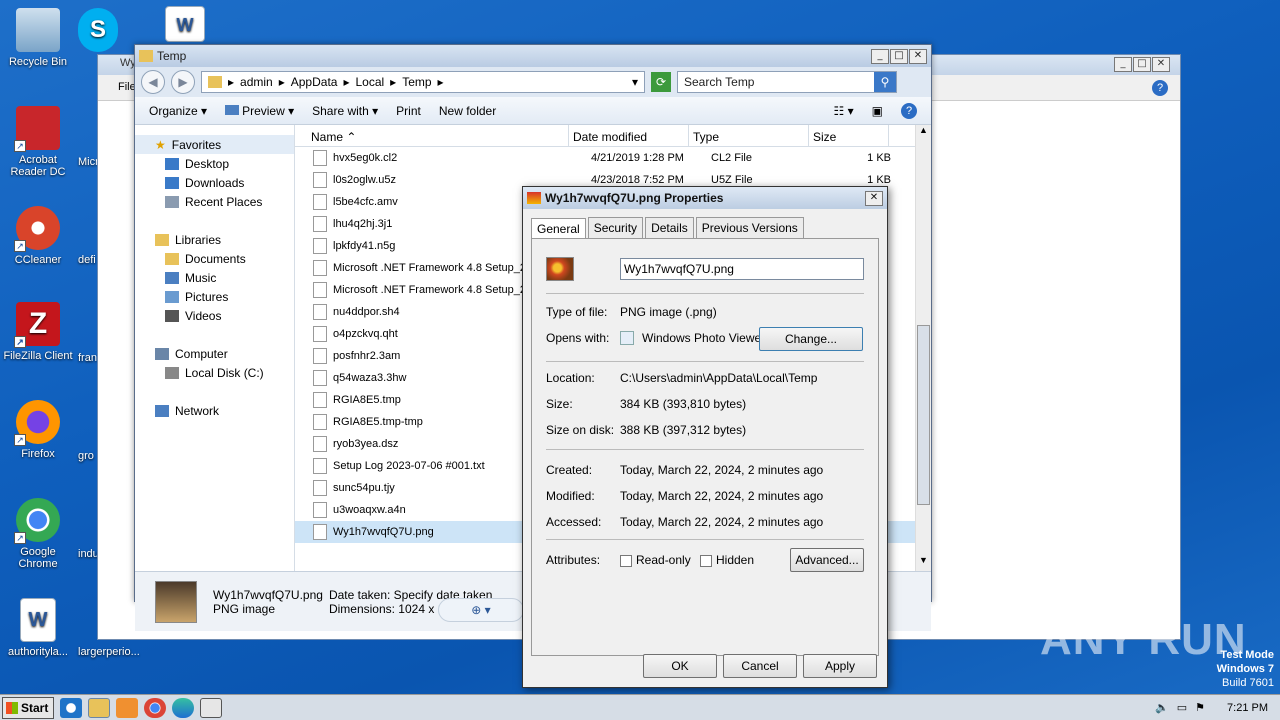 This screenshot has width=1280, height=720. What do you see at coordinates (127, 707) in the screenshot?
I see `media-player-icon` at bounding box center [127, 707].